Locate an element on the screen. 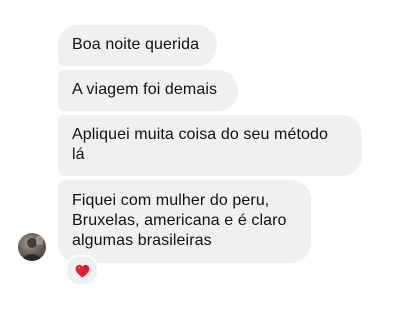  red-heart-icon is located at coordinates (82, 270).